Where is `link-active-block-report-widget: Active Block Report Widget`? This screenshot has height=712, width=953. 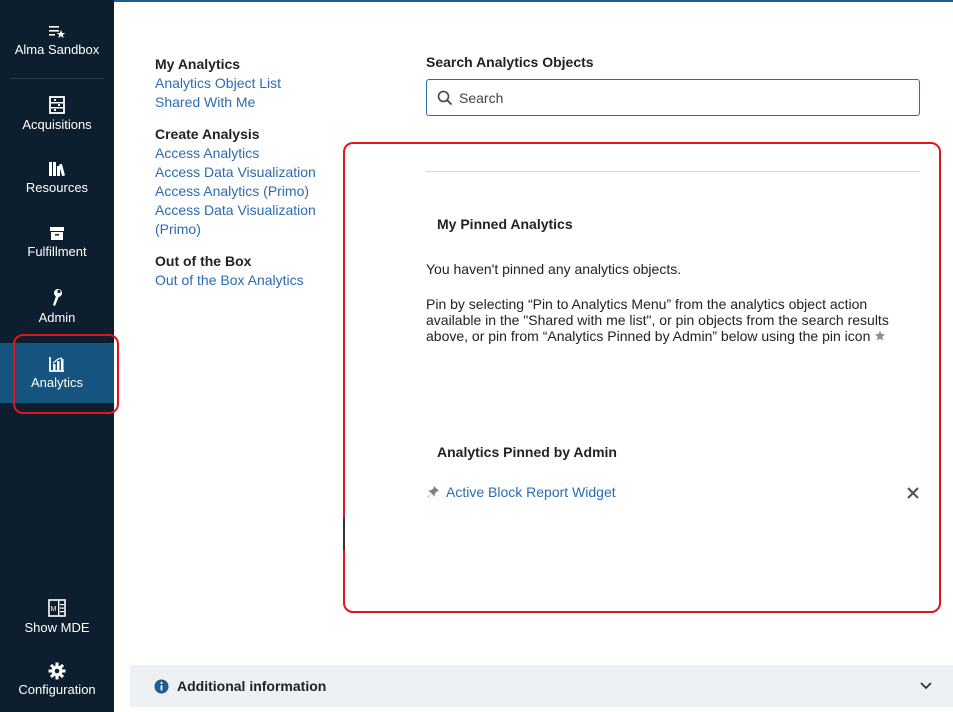
link-active-block-report-widget: Active Block Report Widget is located at coordinates (531, 492).